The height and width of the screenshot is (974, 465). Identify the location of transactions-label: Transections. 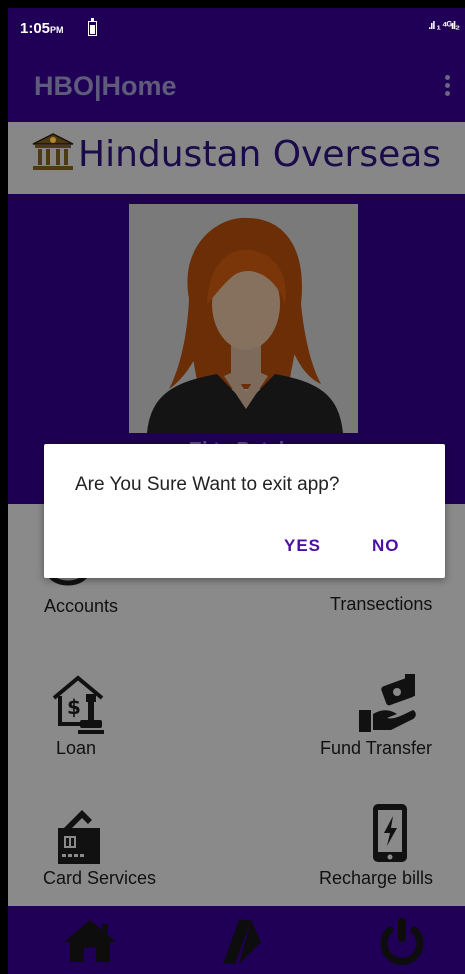
(381, 604).